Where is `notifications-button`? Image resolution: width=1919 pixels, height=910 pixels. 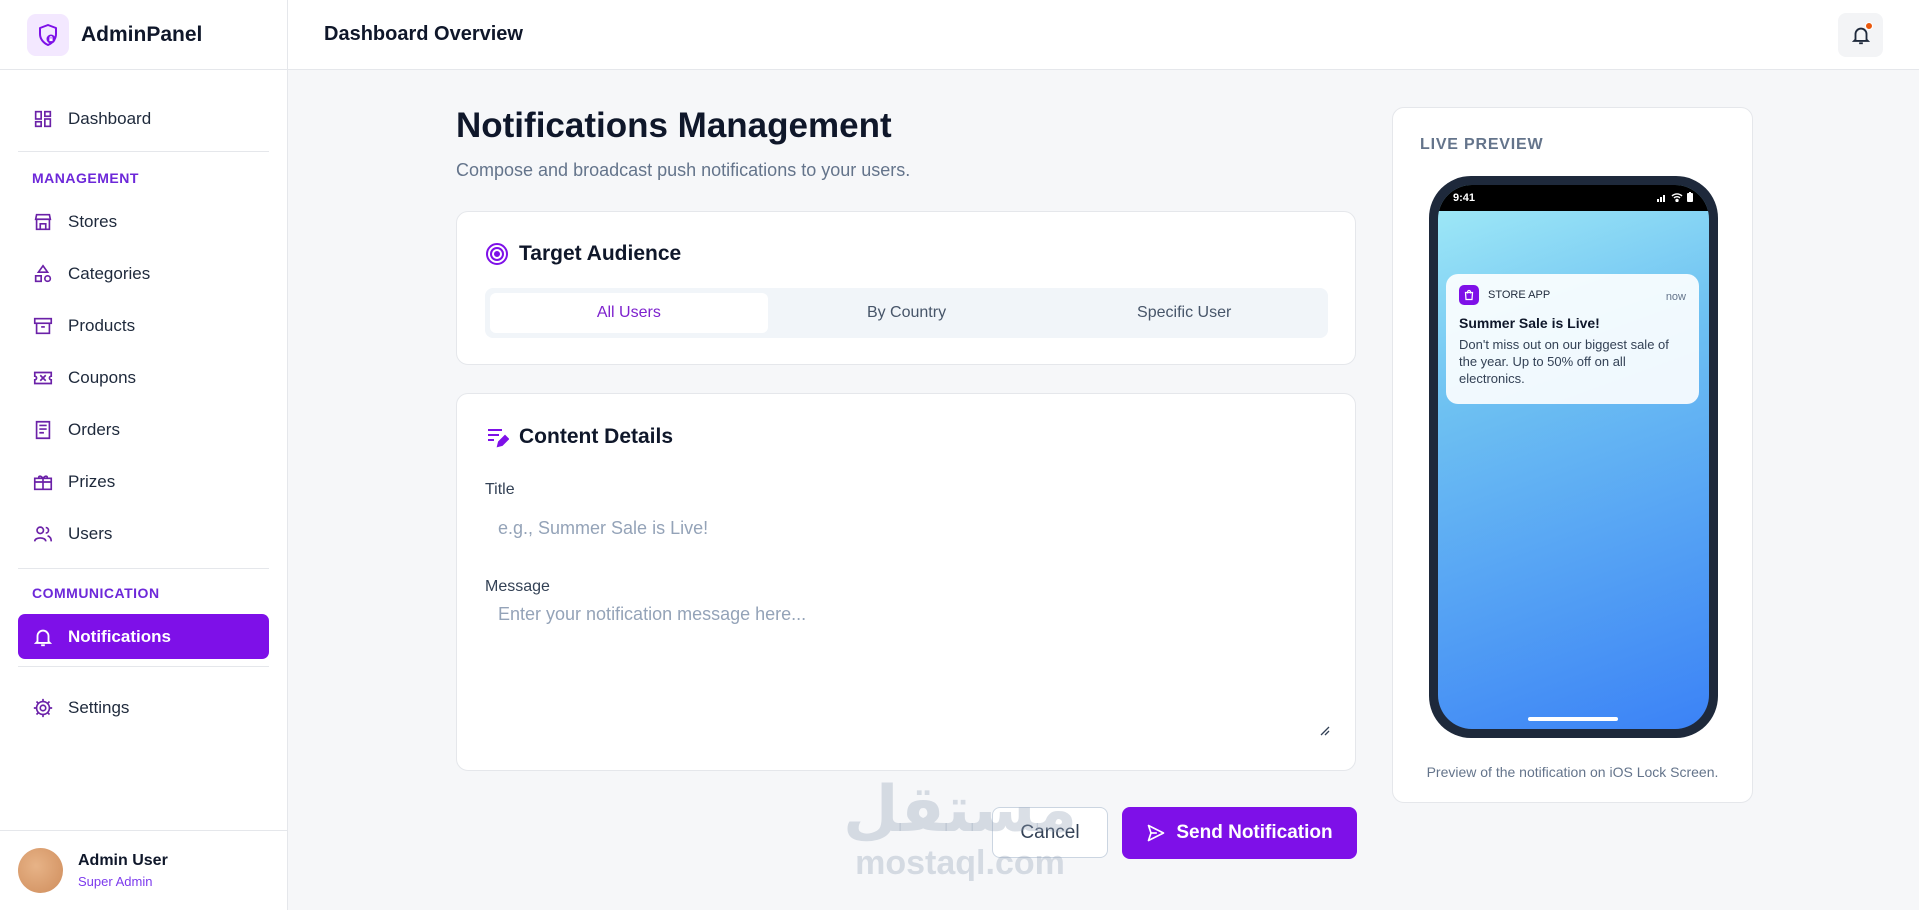
notifications-button is located at coordinates (1860, 35).